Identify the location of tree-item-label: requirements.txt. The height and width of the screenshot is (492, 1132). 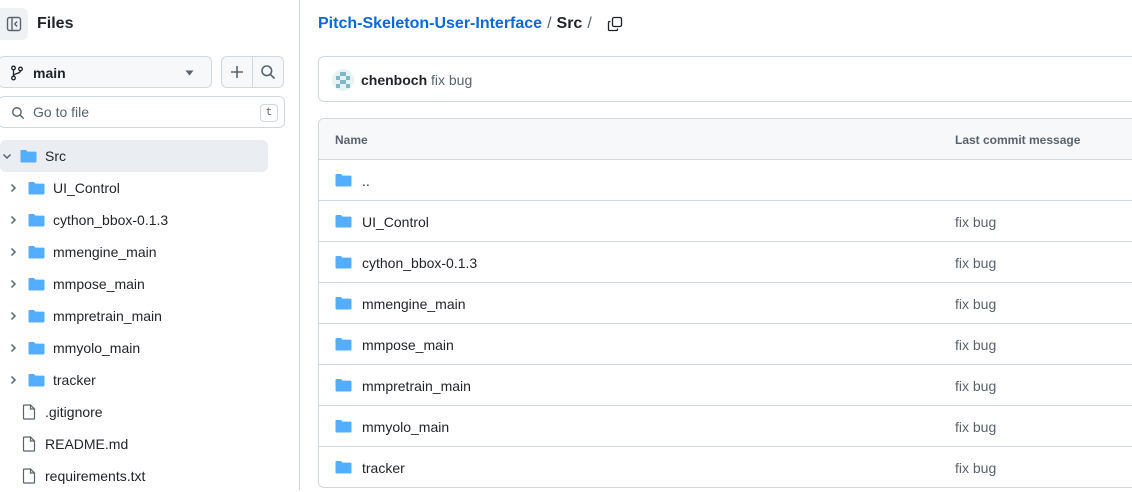
(95, 476).